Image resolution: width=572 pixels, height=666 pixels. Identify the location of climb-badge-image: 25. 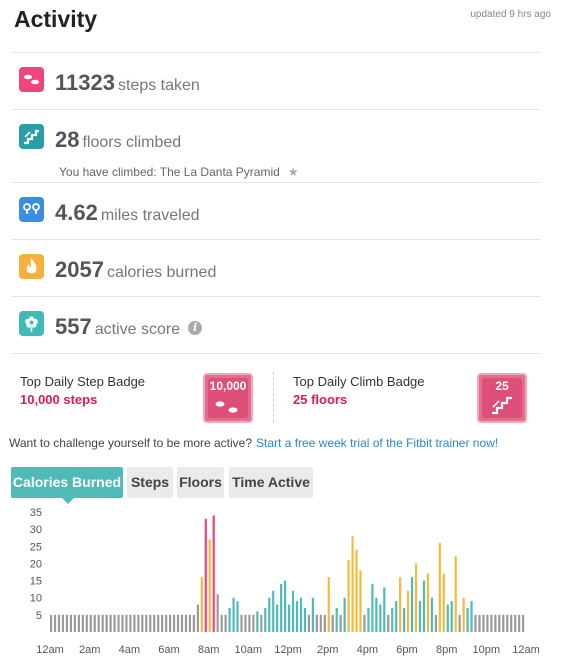
(502, 398).